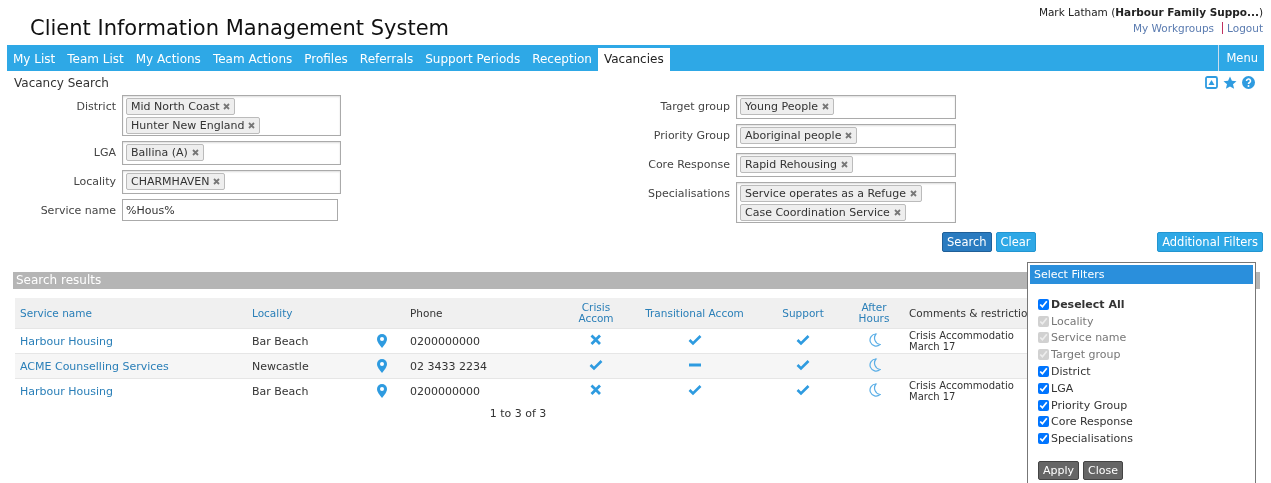 Image resolution: width=1271 pixels, height=483 pixels. What do you see at coordinates (694, 107) in the screenshot?
I see `field-label: Target group` at bounding box center [694, 107].